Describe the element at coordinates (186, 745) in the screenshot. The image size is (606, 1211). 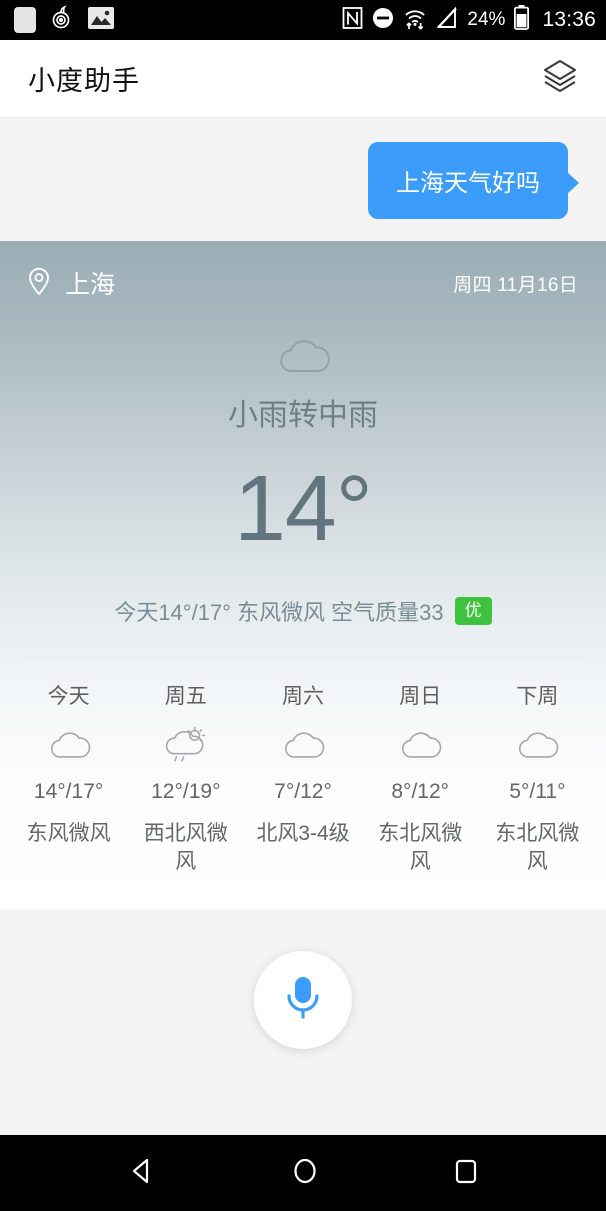
I see `sun-cloud-rain-icon` at that location.